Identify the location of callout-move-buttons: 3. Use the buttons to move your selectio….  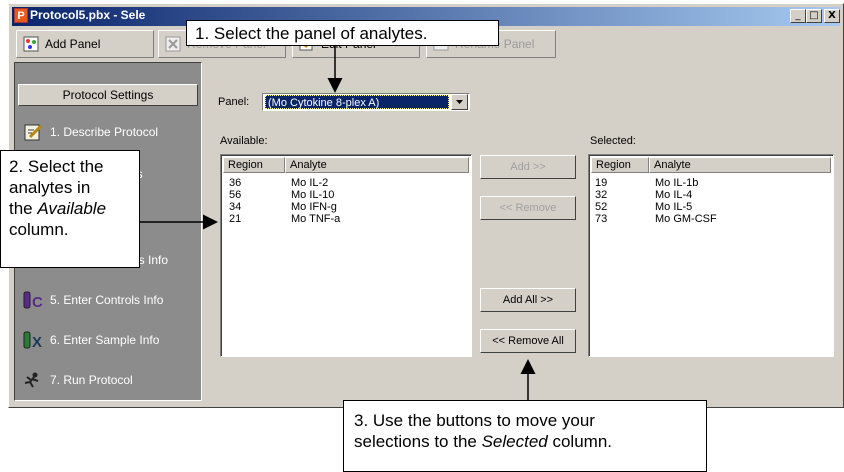
(525, 436).